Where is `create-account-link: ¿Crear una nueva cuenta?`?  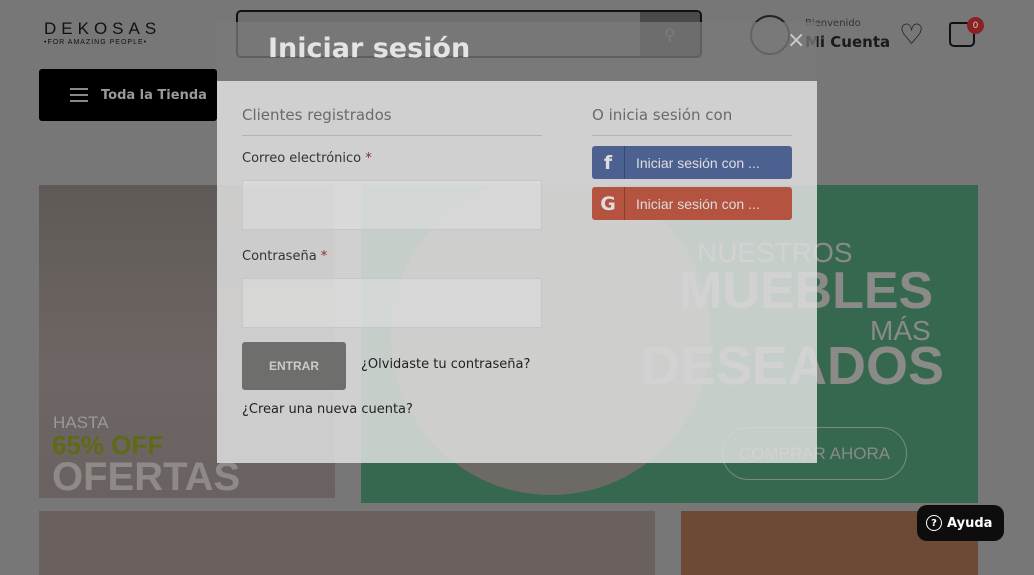 create-account-link: ¿Crear una nueva cuenta? is located at coordinates (327, 409).